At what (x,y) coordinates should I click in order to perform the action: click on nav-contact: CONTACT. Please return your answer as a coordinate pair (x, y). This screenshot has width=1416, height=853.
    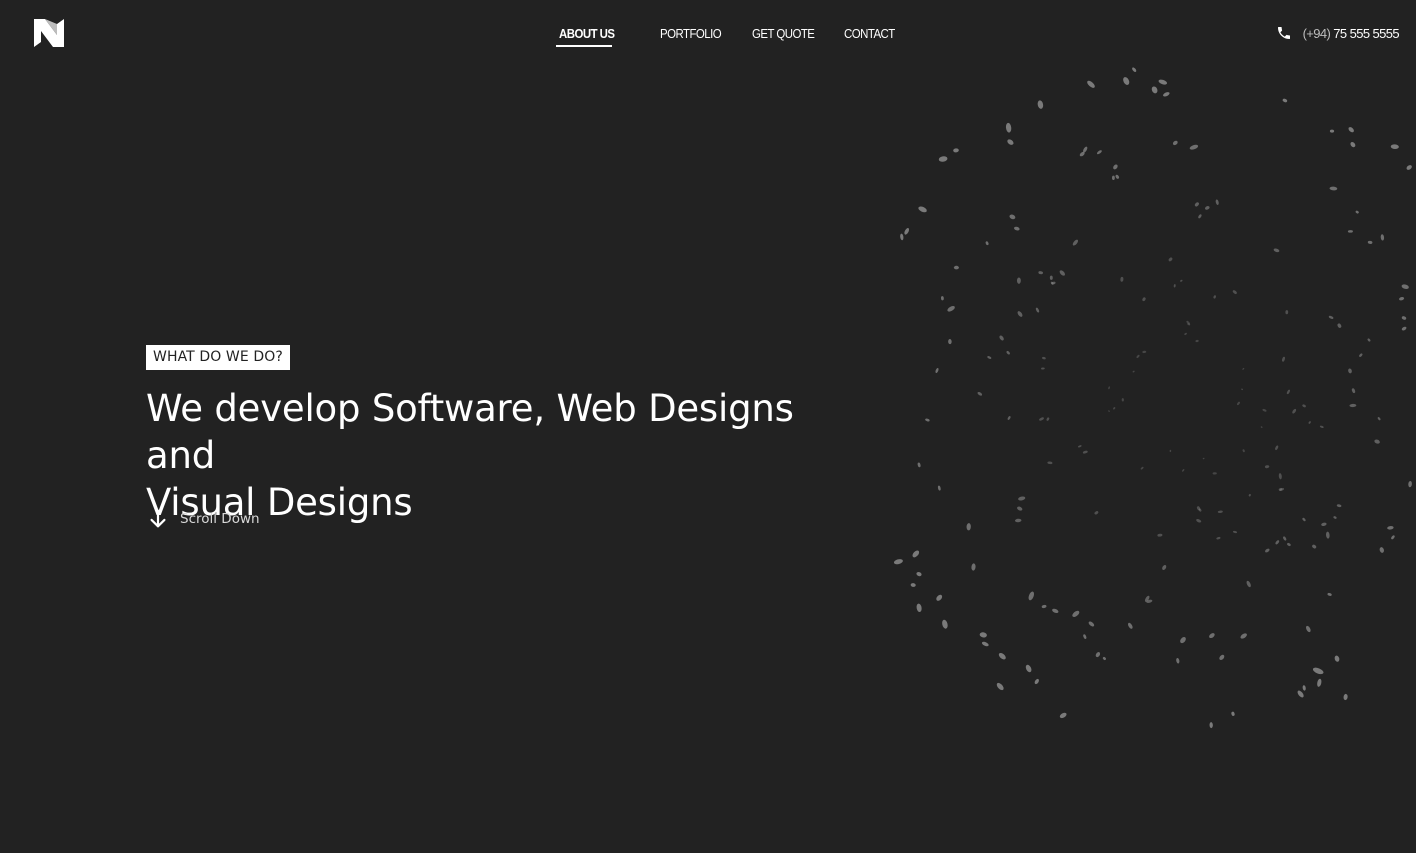
    Looking at the image, I should click on (869, 34).